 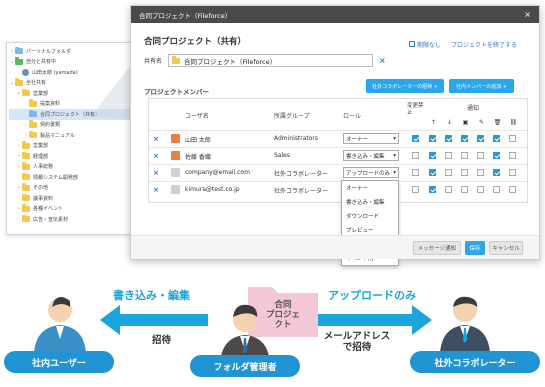 What do you see at coordinates (59, 362) in the screenshot?
I see `internal-user-pill: 社内ユーザー` at bounding box center [59, 362].